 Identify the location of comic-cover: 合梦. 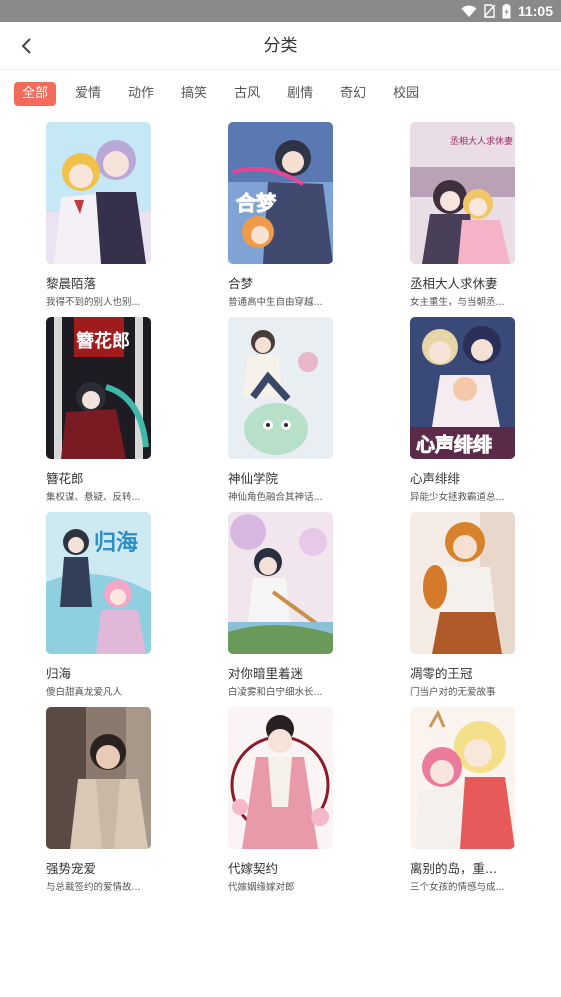
(280, 193).